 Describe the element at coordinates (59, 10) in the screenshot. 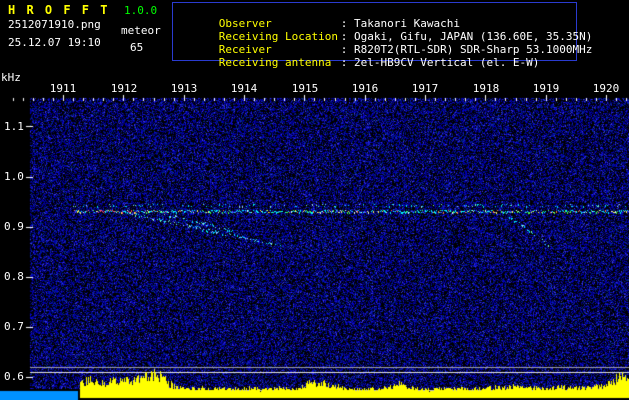

I see `app-name: H R O F F T` at that location.